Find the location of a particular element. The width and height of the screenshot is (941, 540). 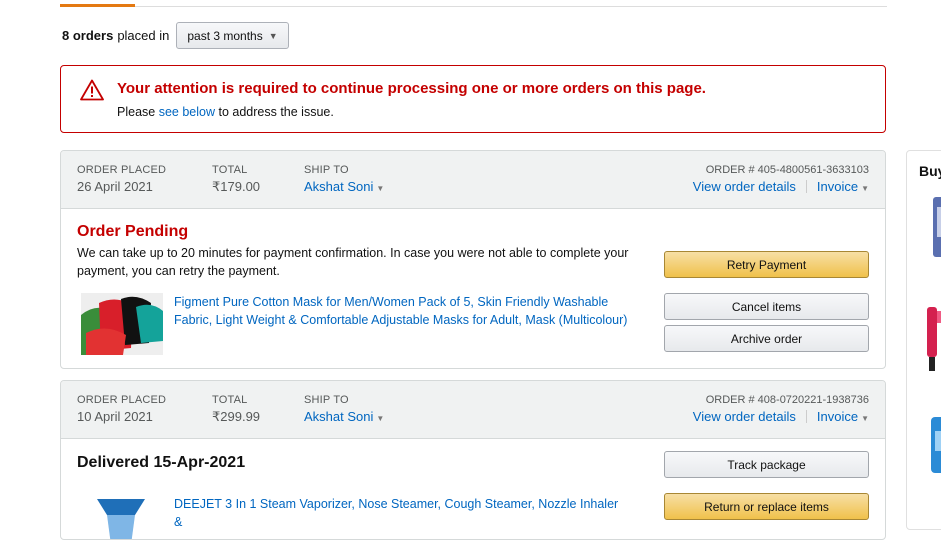

buy-again-sidebar: Buy is located at coordinates (923, 340).